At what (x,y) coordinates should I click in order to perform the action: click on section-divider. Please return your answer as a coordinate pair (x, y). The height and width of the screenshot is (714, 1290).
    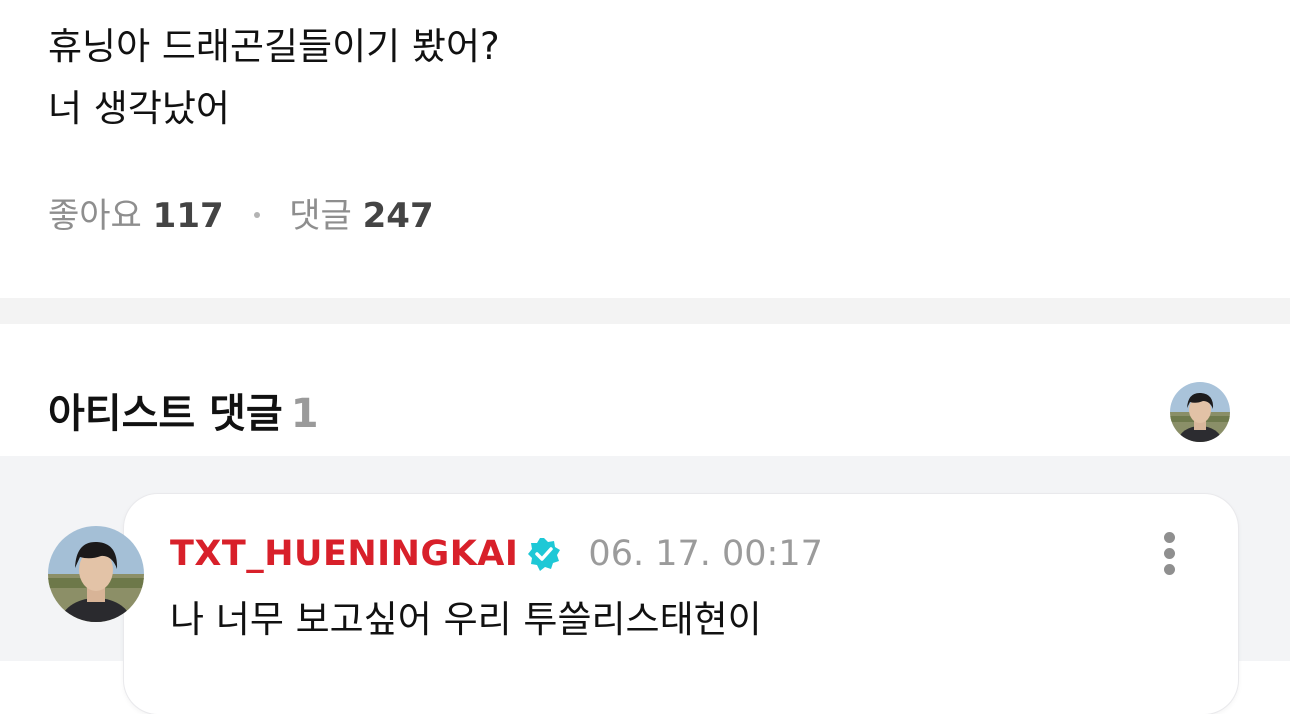
    Looking at the image, I should click on (645, 311).